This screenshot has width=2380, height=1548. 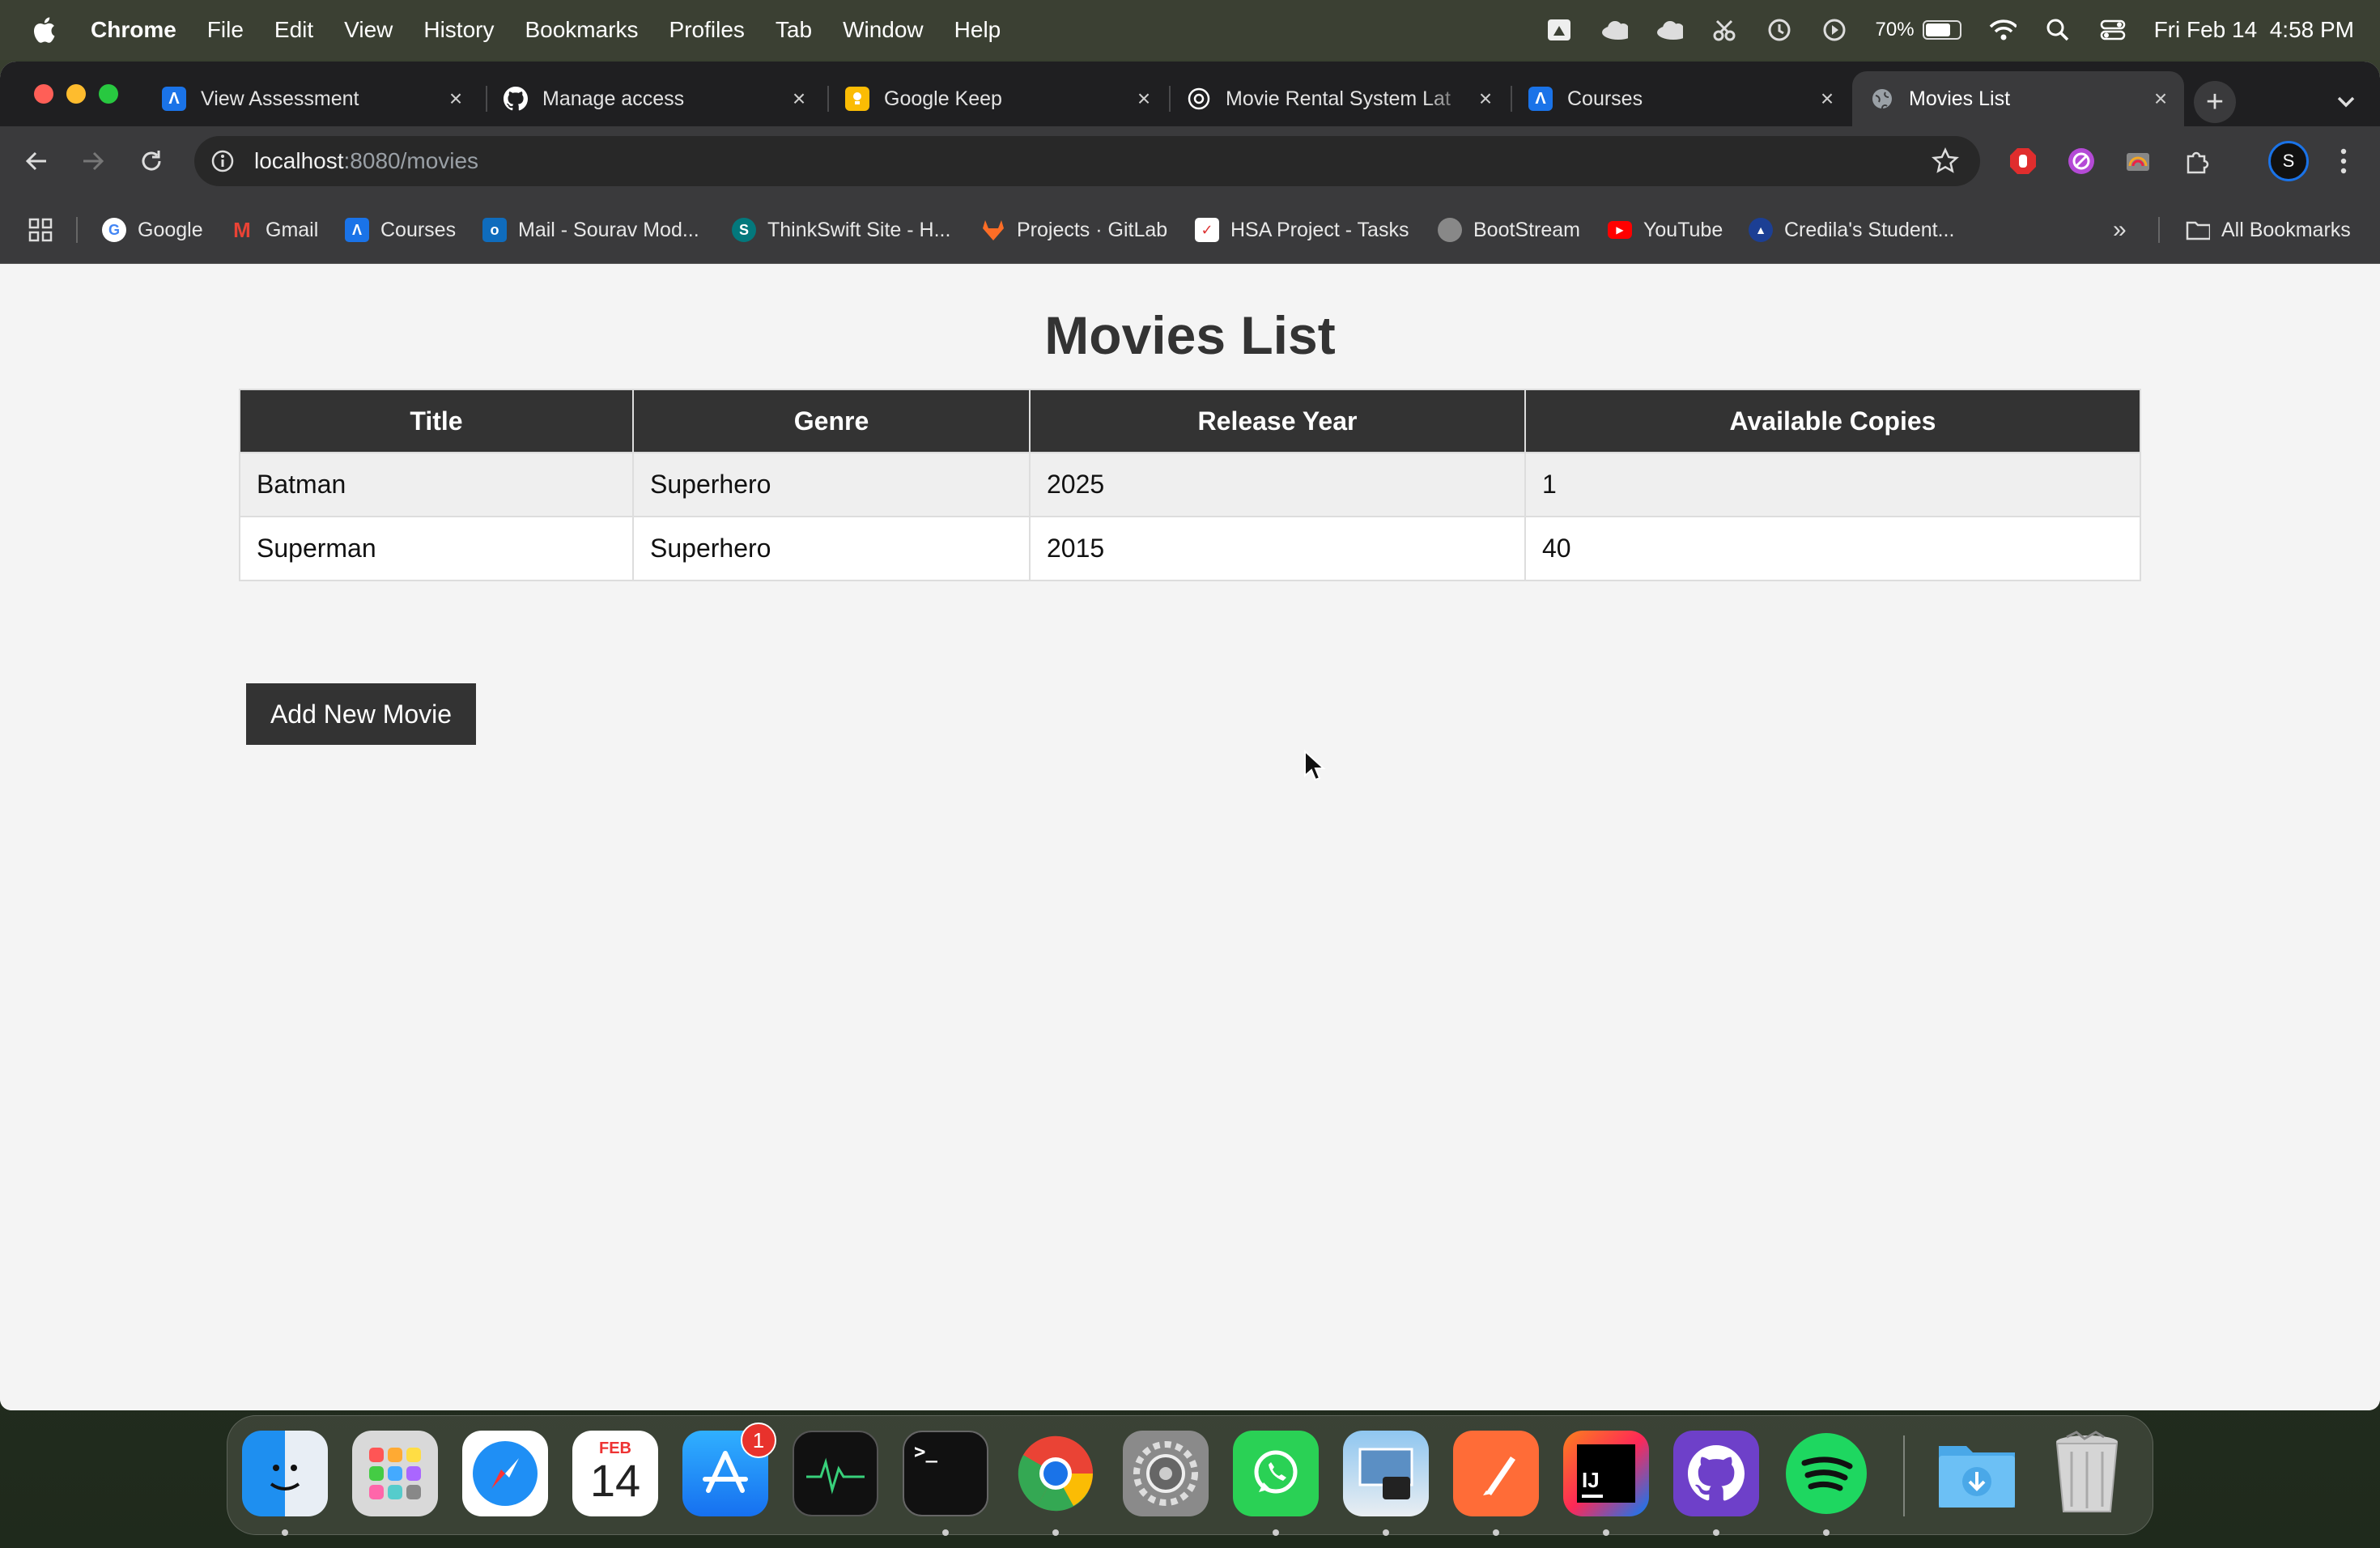 I want to click on new-tab-button: +, so click(x=2215, y=102).